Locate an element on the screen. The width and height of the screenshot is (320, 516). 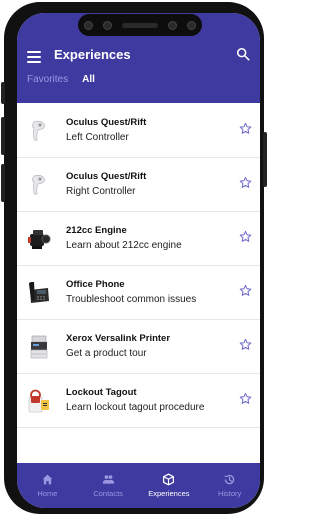
list-item: Office Phone Troubleshoot common issues is located at coordinates (138, 293).